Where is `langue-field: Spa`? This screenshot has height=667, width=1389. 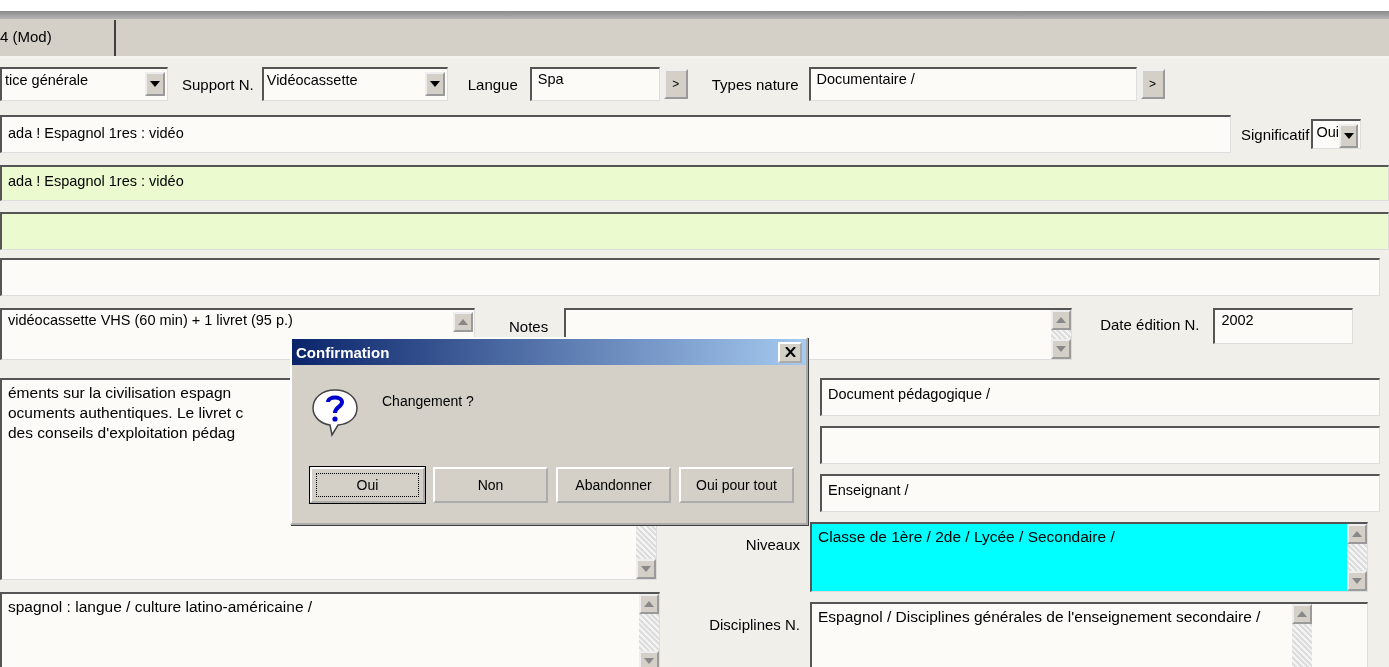 langue-field: Spa is located at coordinates (594, 84).